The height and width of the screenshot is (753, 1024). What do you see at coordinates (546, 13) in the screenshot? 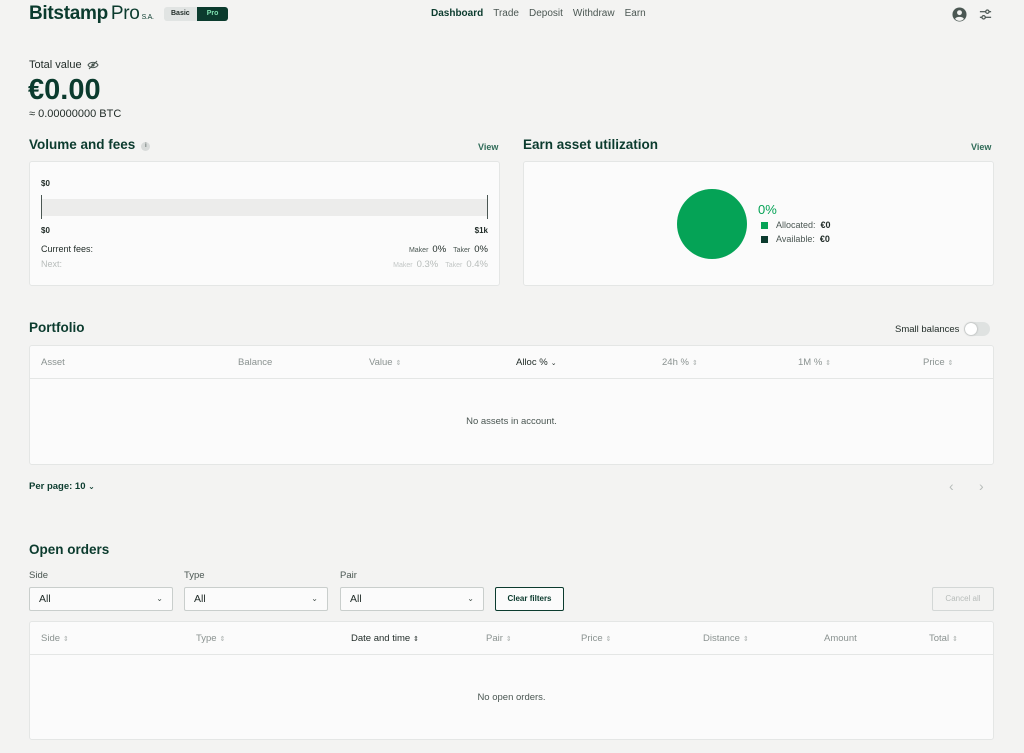
I see `nav-deposit: Deposit` at bounding box center [546, 13].